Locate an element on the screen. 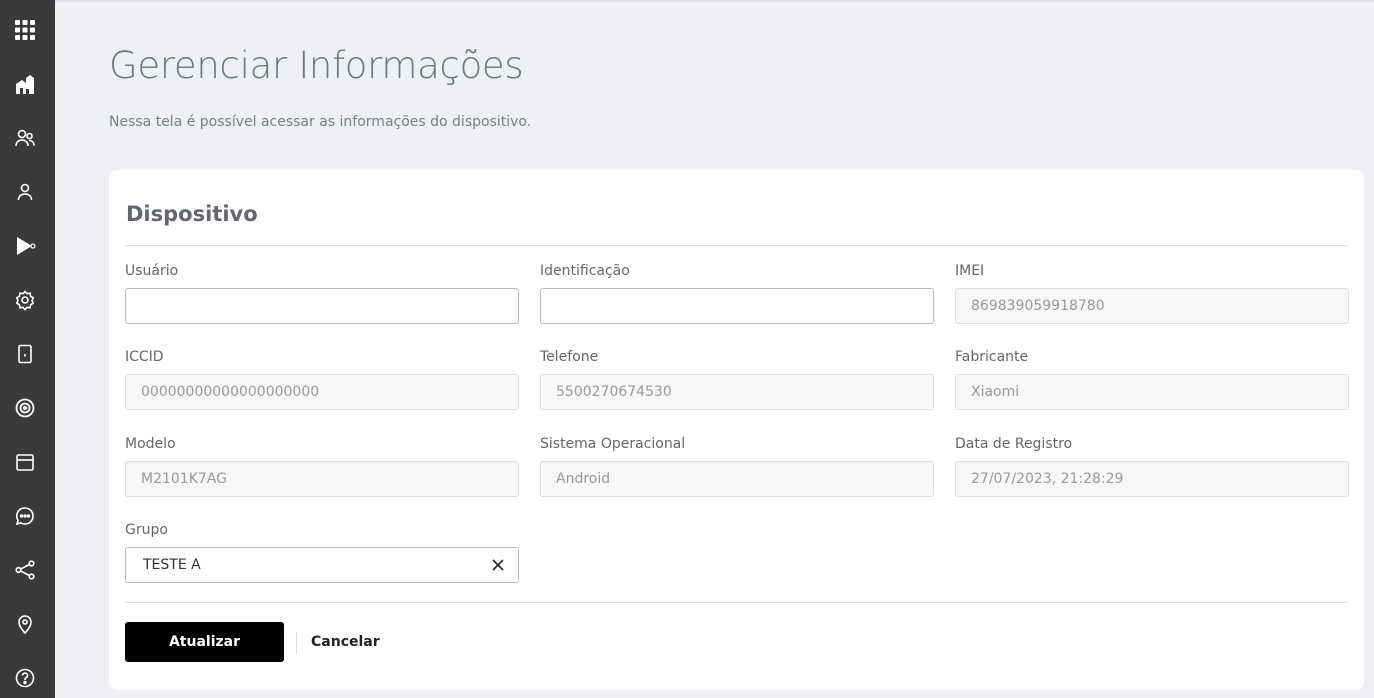 The image size is (1374, 698). user-icon is located at coordinates (25, 192).